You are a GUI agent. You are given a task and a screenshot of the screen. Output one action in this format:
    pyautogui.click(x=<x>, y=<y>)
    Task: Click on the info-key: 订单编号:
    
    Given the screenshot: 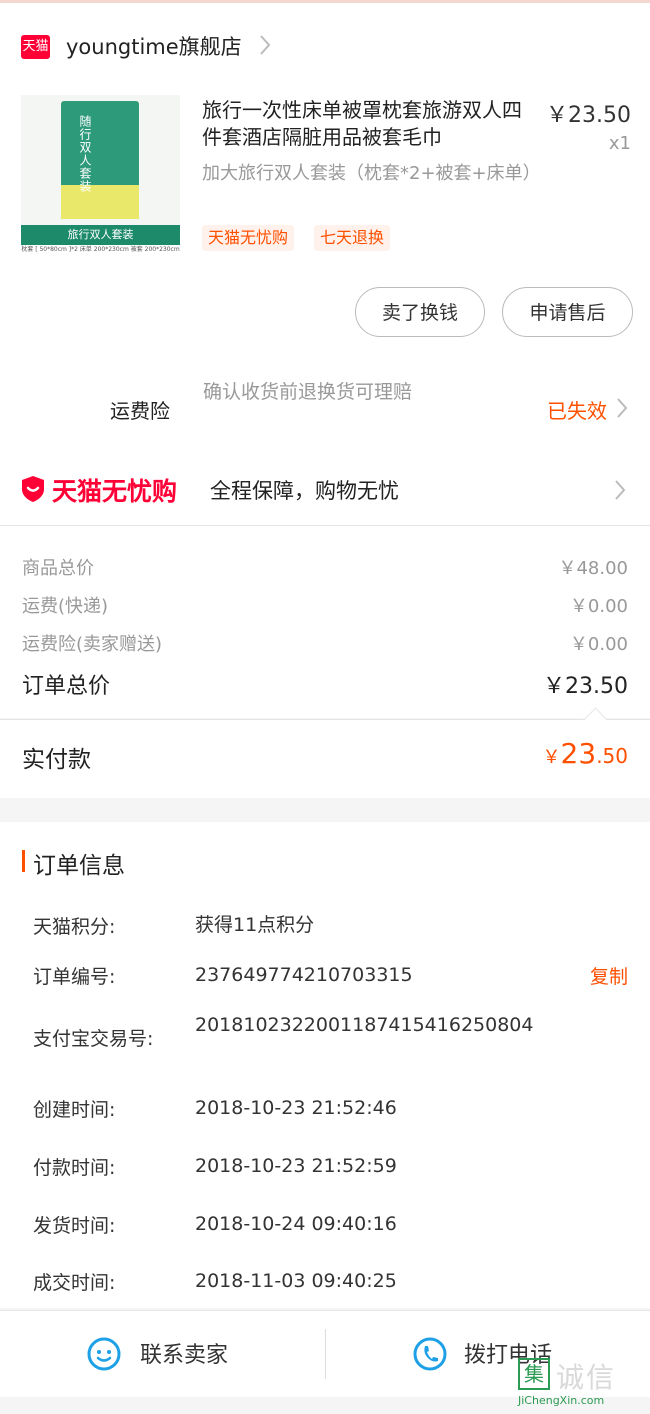 What is the action you would take?
    pyautogui.click(x=74, y=977)
    